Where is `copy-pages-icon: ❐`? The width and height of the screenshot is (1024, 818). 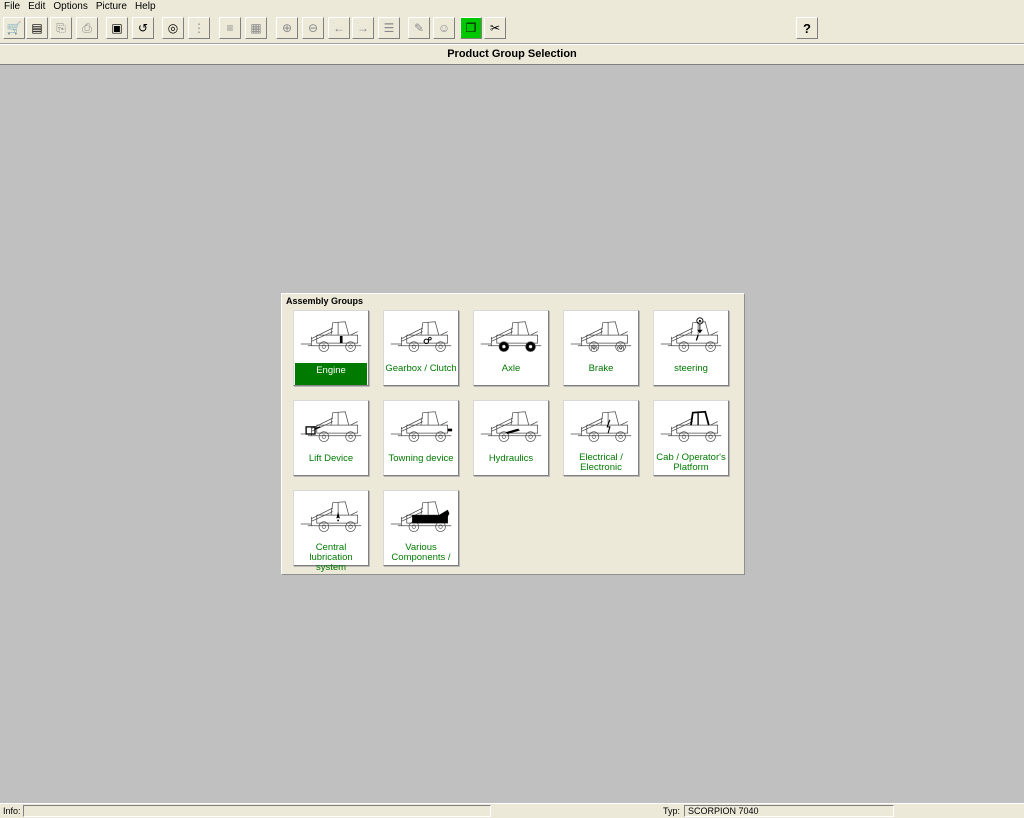
copy-pages-icon: ❐ is located at coordinates (471, 28).